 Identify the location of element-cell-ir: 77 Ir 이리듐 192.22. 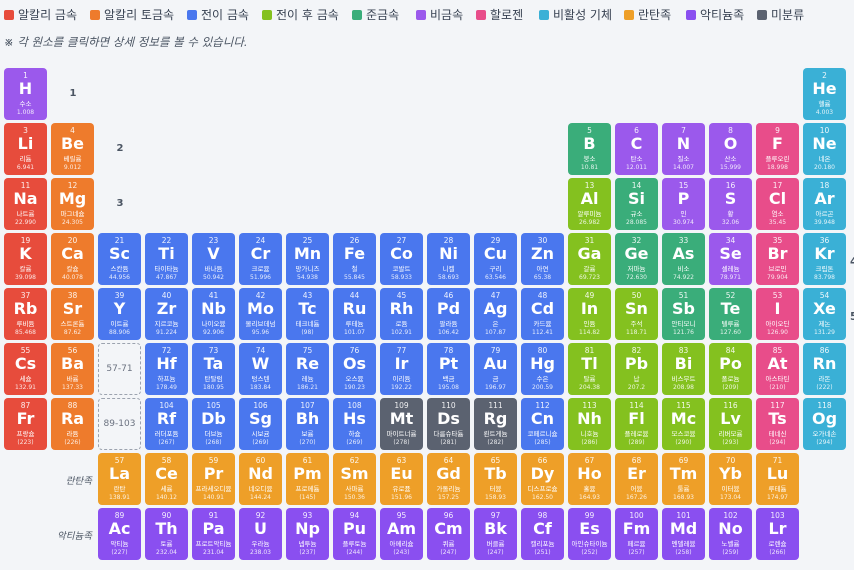
(401, 369).